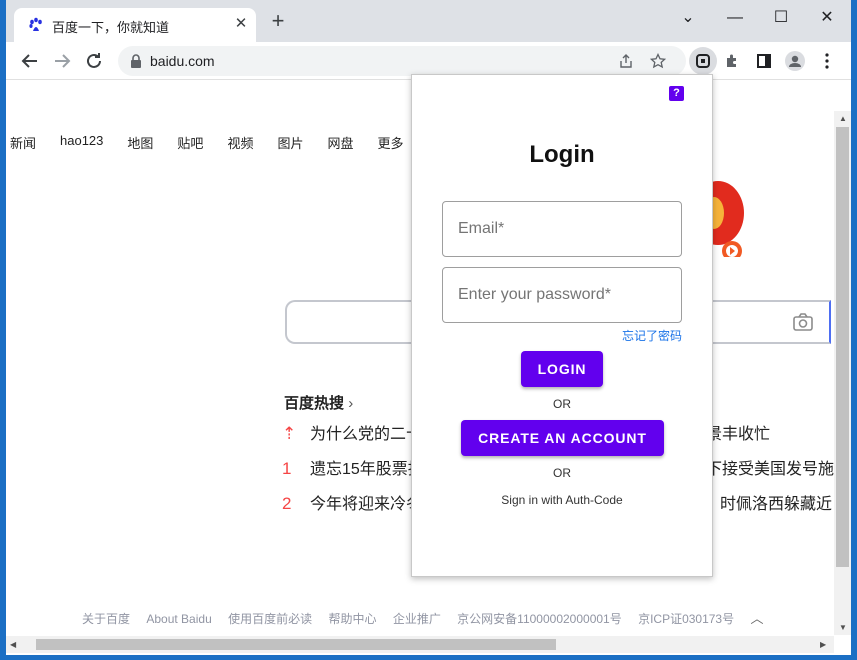 This screenshot has height=660, width=857. What do you see at coordinates (287, 468) in the screenshot?
I see `hot-rank: 1` at bounding box center [287, 468].